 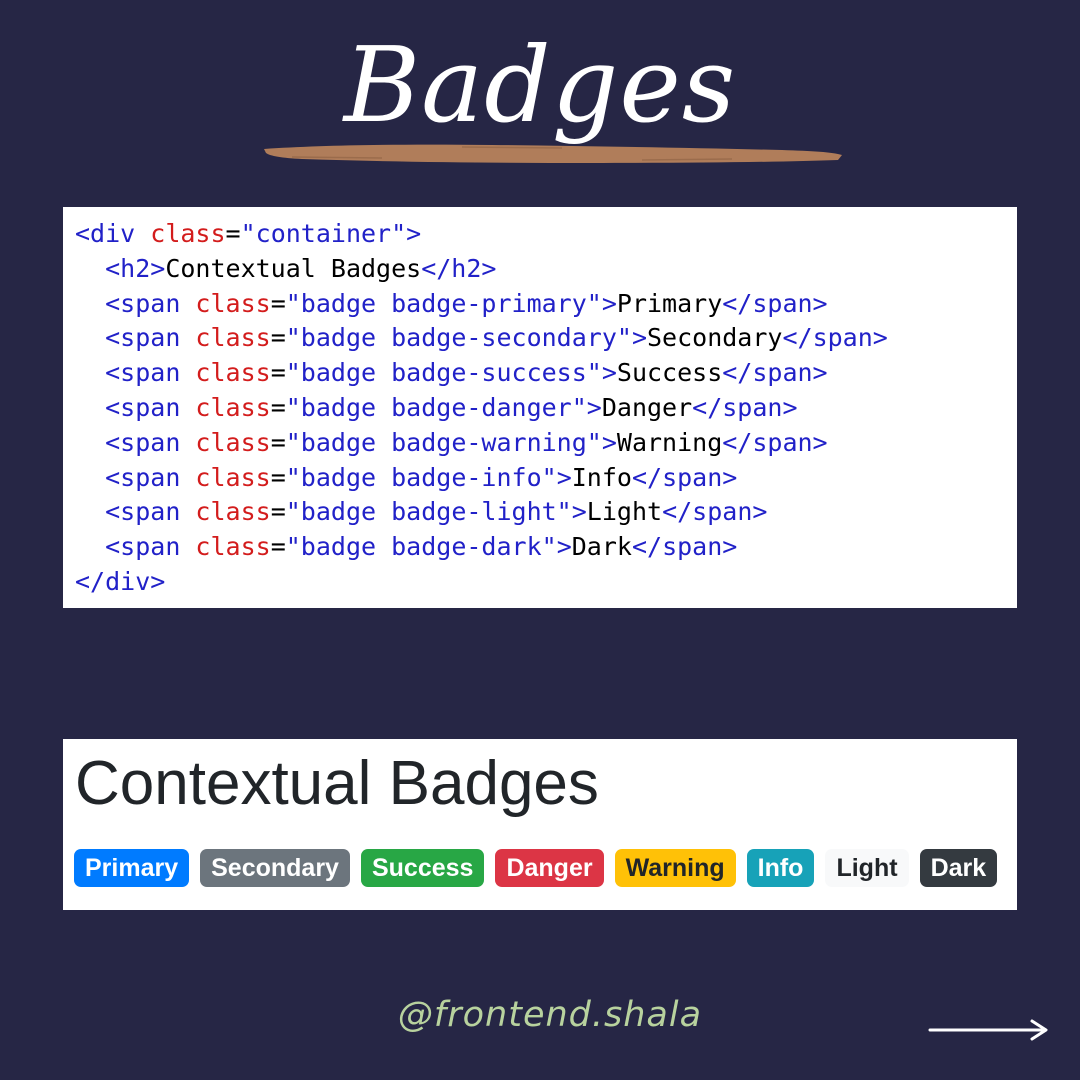 I want to click on arrow-right-icon, so click(x=989, y=1030).